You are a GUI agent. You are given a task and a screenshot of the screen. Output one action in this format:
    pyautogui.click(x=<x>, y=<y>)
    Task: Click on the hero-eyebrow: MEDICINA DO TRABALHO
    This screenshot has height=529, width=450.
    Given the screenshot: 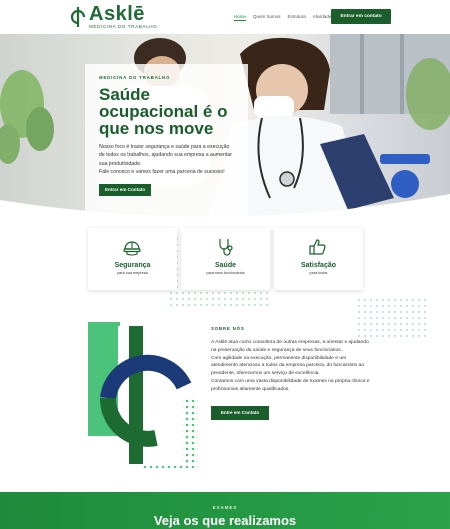 What is the action you would take?
    pyautogui.click(x=135, y=77)
    